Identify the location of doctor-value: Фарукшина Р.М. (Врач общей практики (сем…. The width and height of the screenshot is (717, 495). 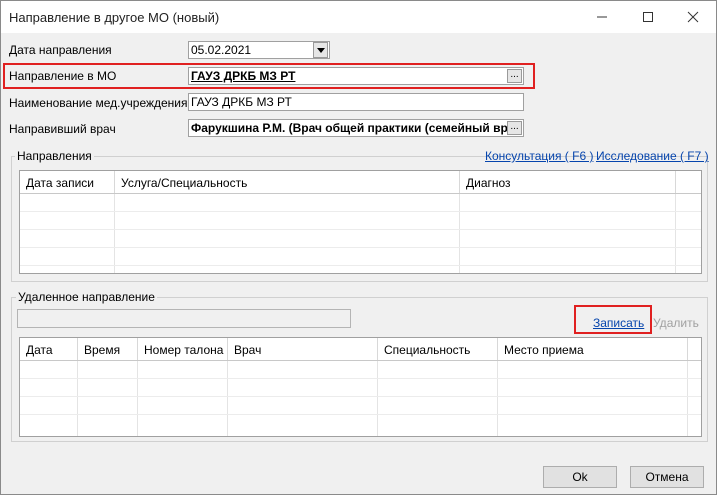
(349, 128).